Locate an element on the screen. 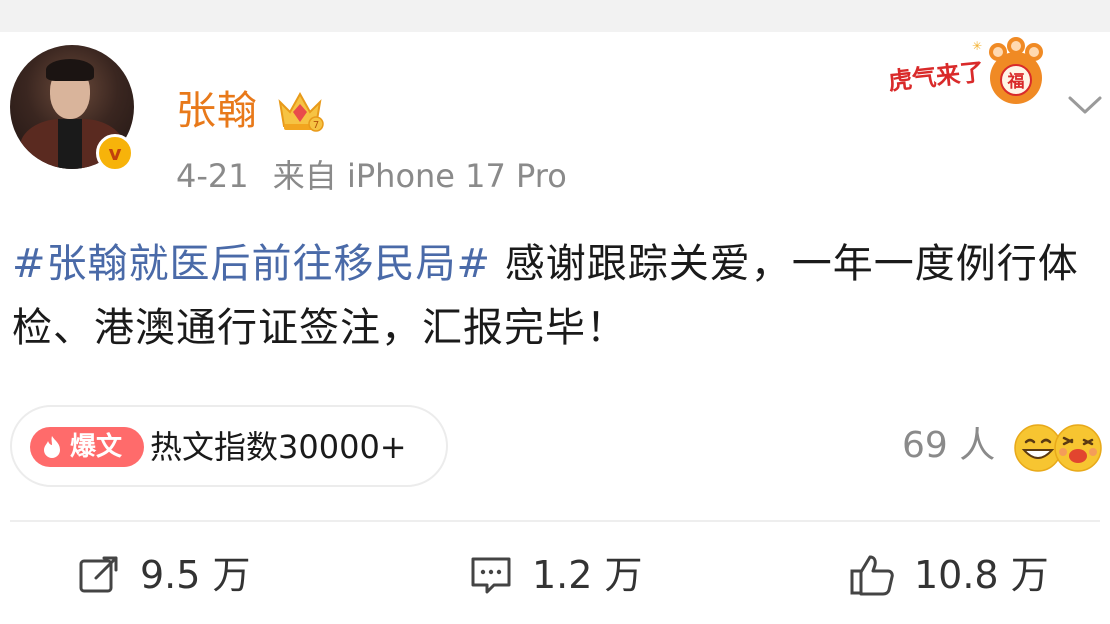  repost-button: 9.5 万 is located at coordinates (176, 575).